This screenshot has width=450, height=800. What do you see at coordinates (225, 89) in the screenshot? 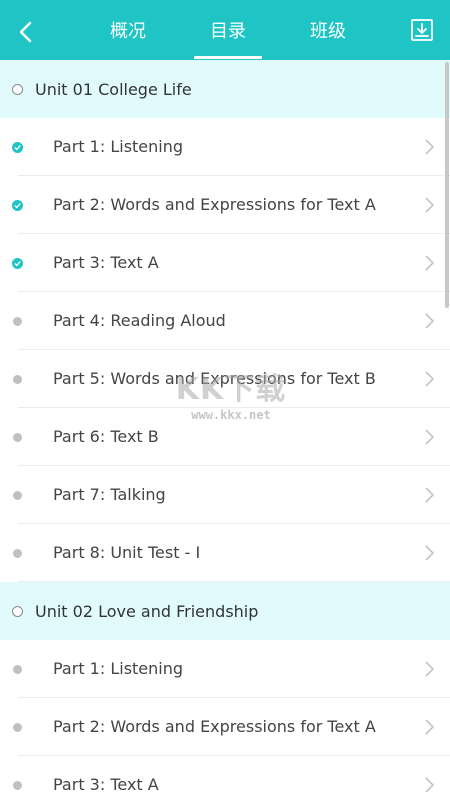
I see `unit-header: Unit 01 College Life` at bounding box center [225, 89].